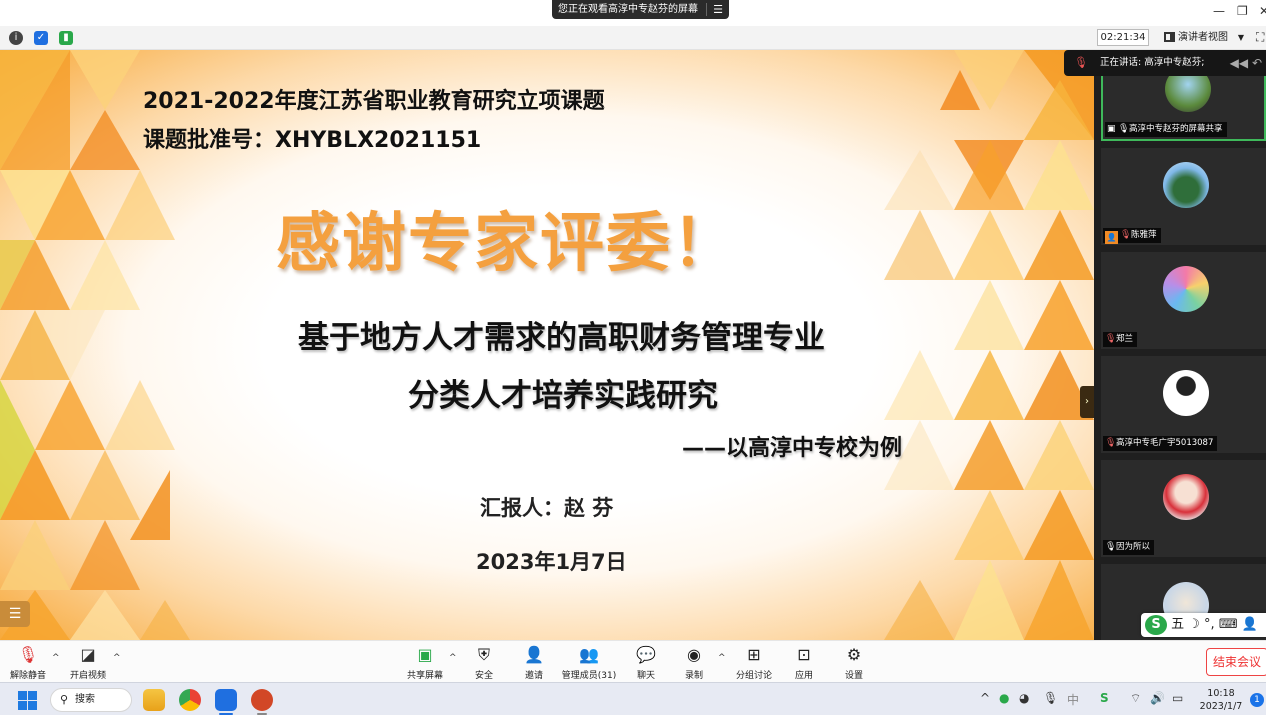 The image size is (1266, 715). I want to click on security-label: 安全, so click(483, 676).